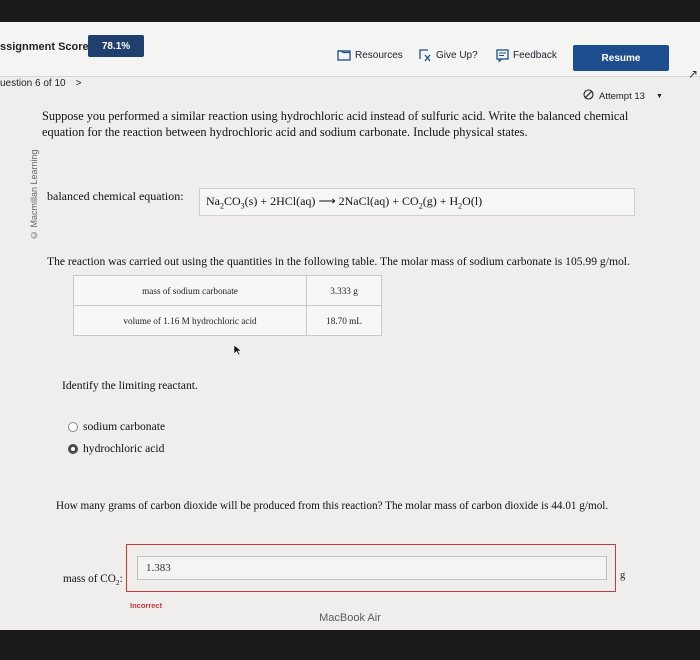 The height and width of the screenshot is (660, 700). What do you see at coordinates (327, 200) in the screenshot?
I see `reaction-arrow-icon: ⟶` at bounding box center [327, 200].